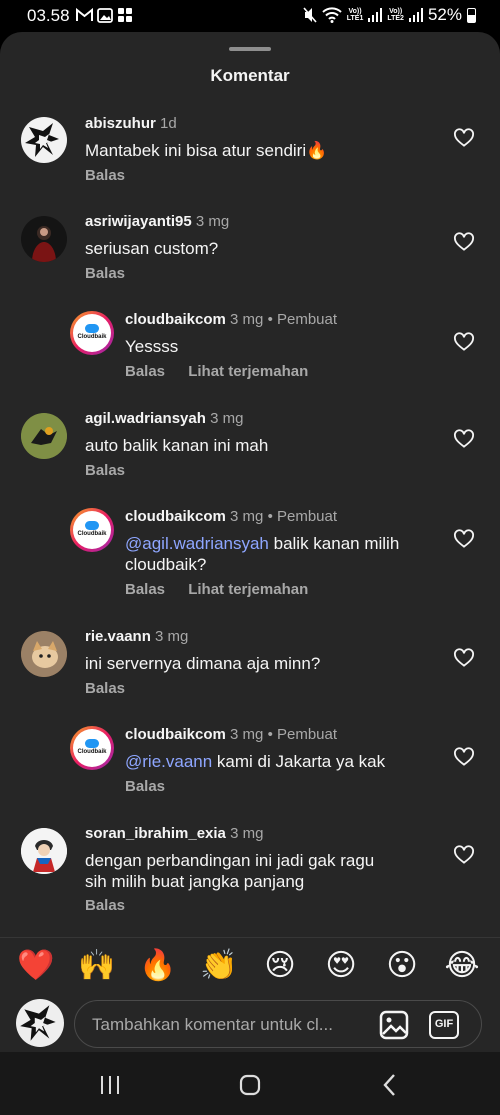 Image resolution: width=500 pixels, height=1115 pixels. What do you see at coordinates (250, 937) in the screenshot?
I see `divider` at bounding box center [250, 937].